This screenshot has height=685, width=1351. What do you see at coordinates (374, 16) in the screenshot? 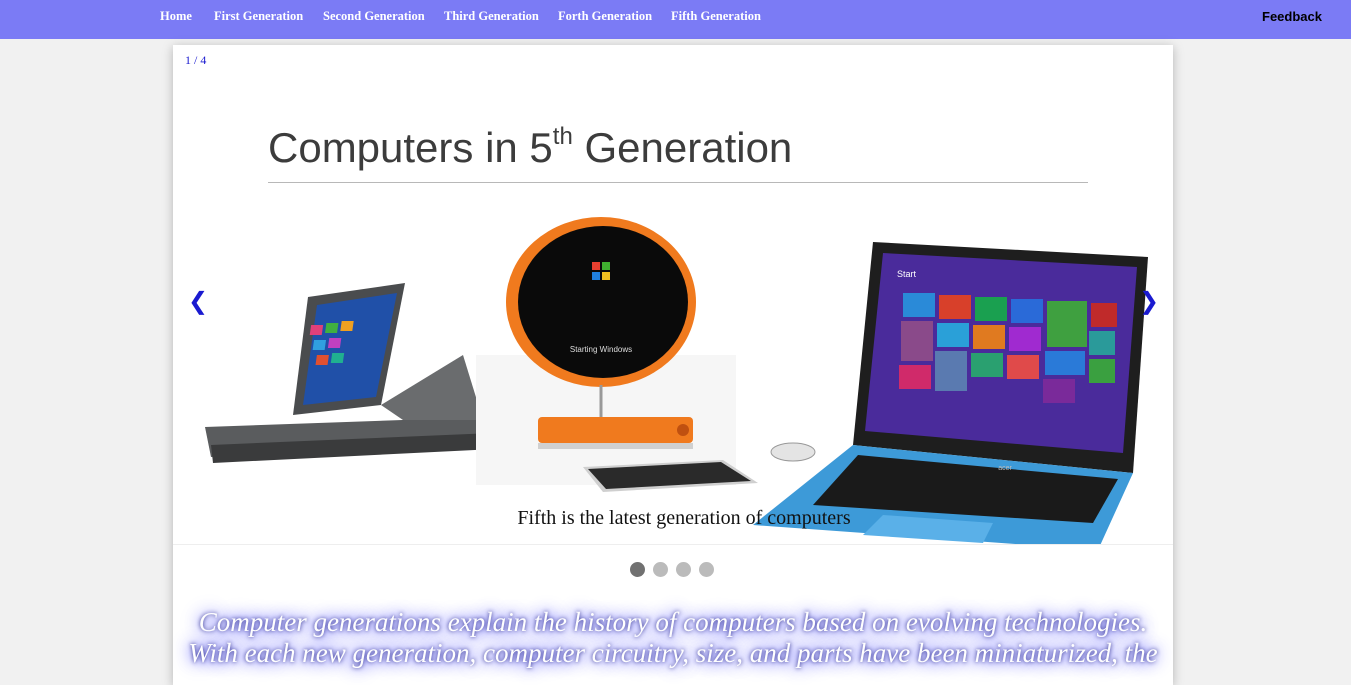
I see `nav-second-generation: Second Generation` at bounding box center [374, 16].